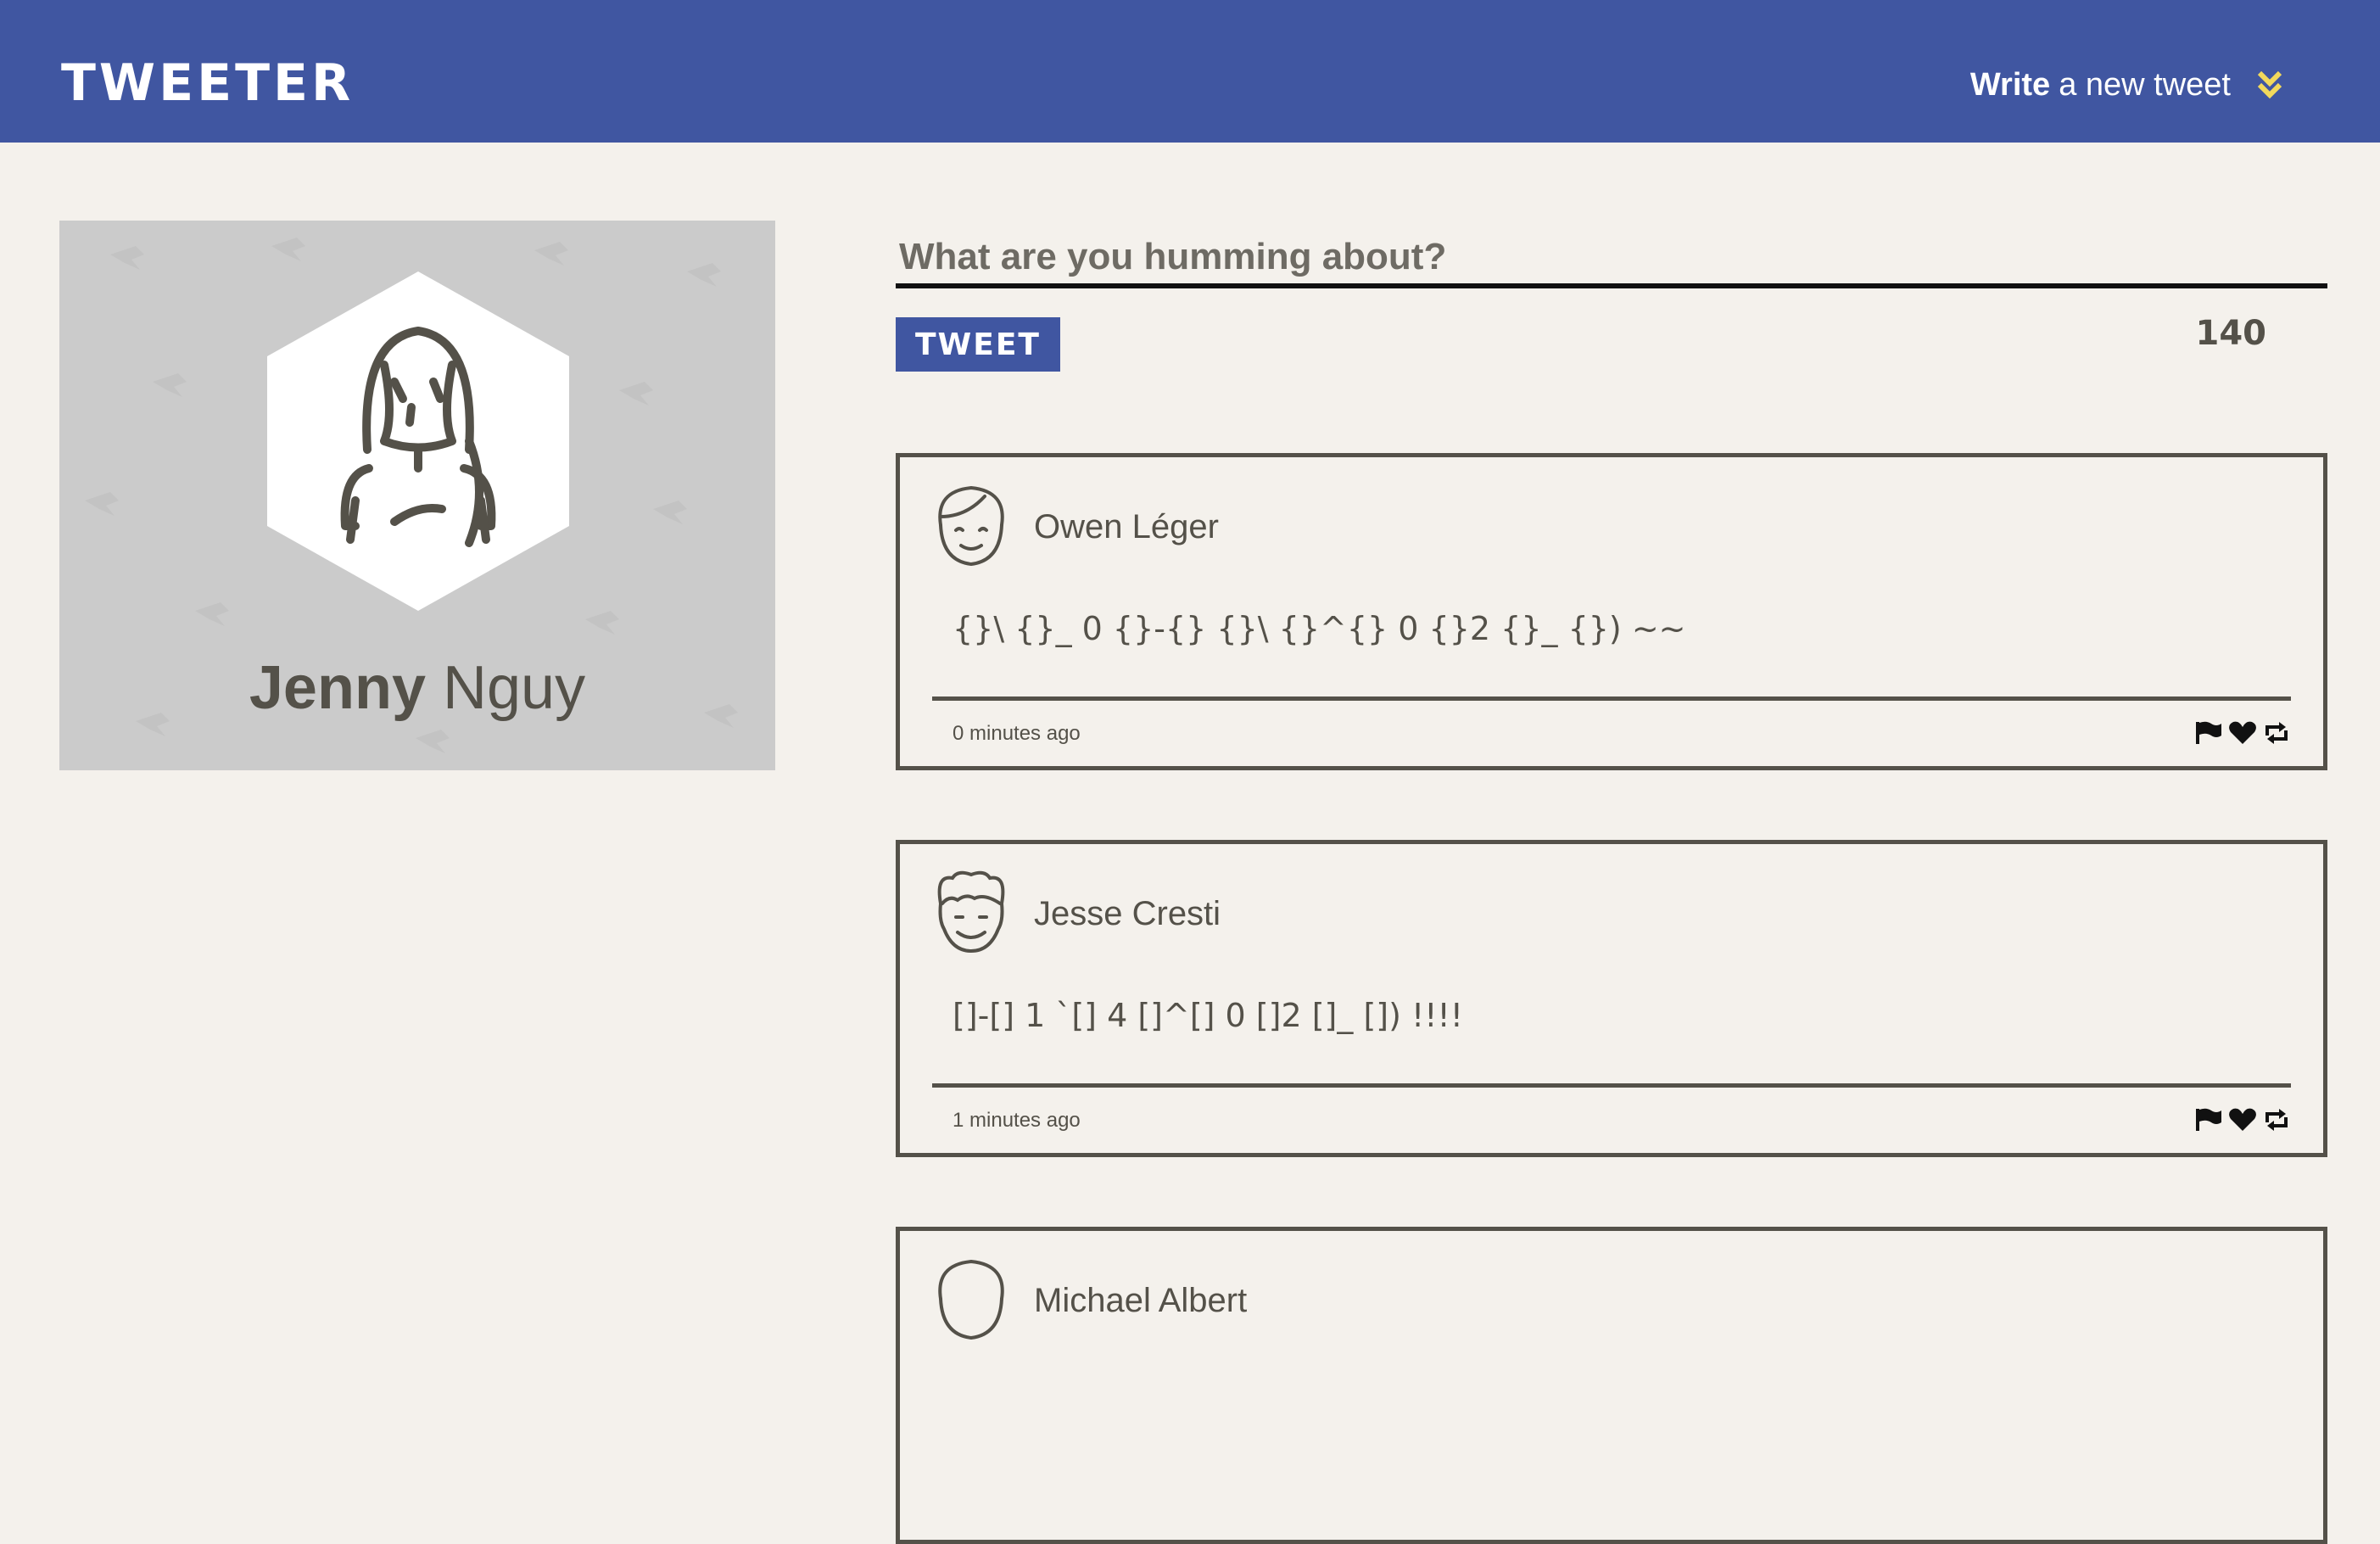  What do you see at coordinates (2269, 84) in the screenshot?
I see `double-chevron-down-icon` at bounding box center [2269, 84].